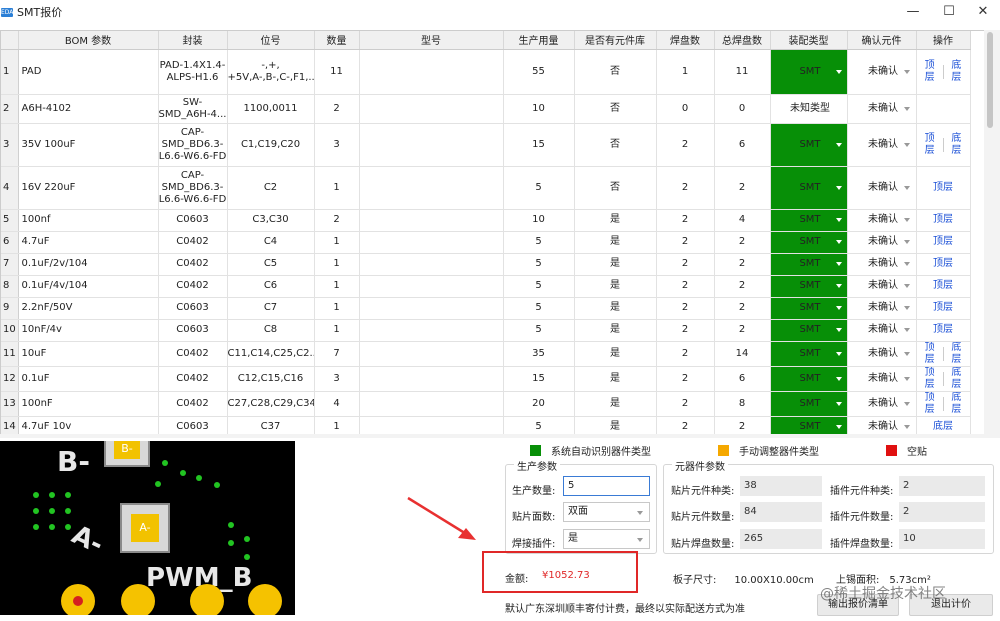 The height and width of the screenshot is (621, 1000). Describe the element at coordinates (742, 354) in the screenshot. I see `cell-total-pads: 14` at that location.